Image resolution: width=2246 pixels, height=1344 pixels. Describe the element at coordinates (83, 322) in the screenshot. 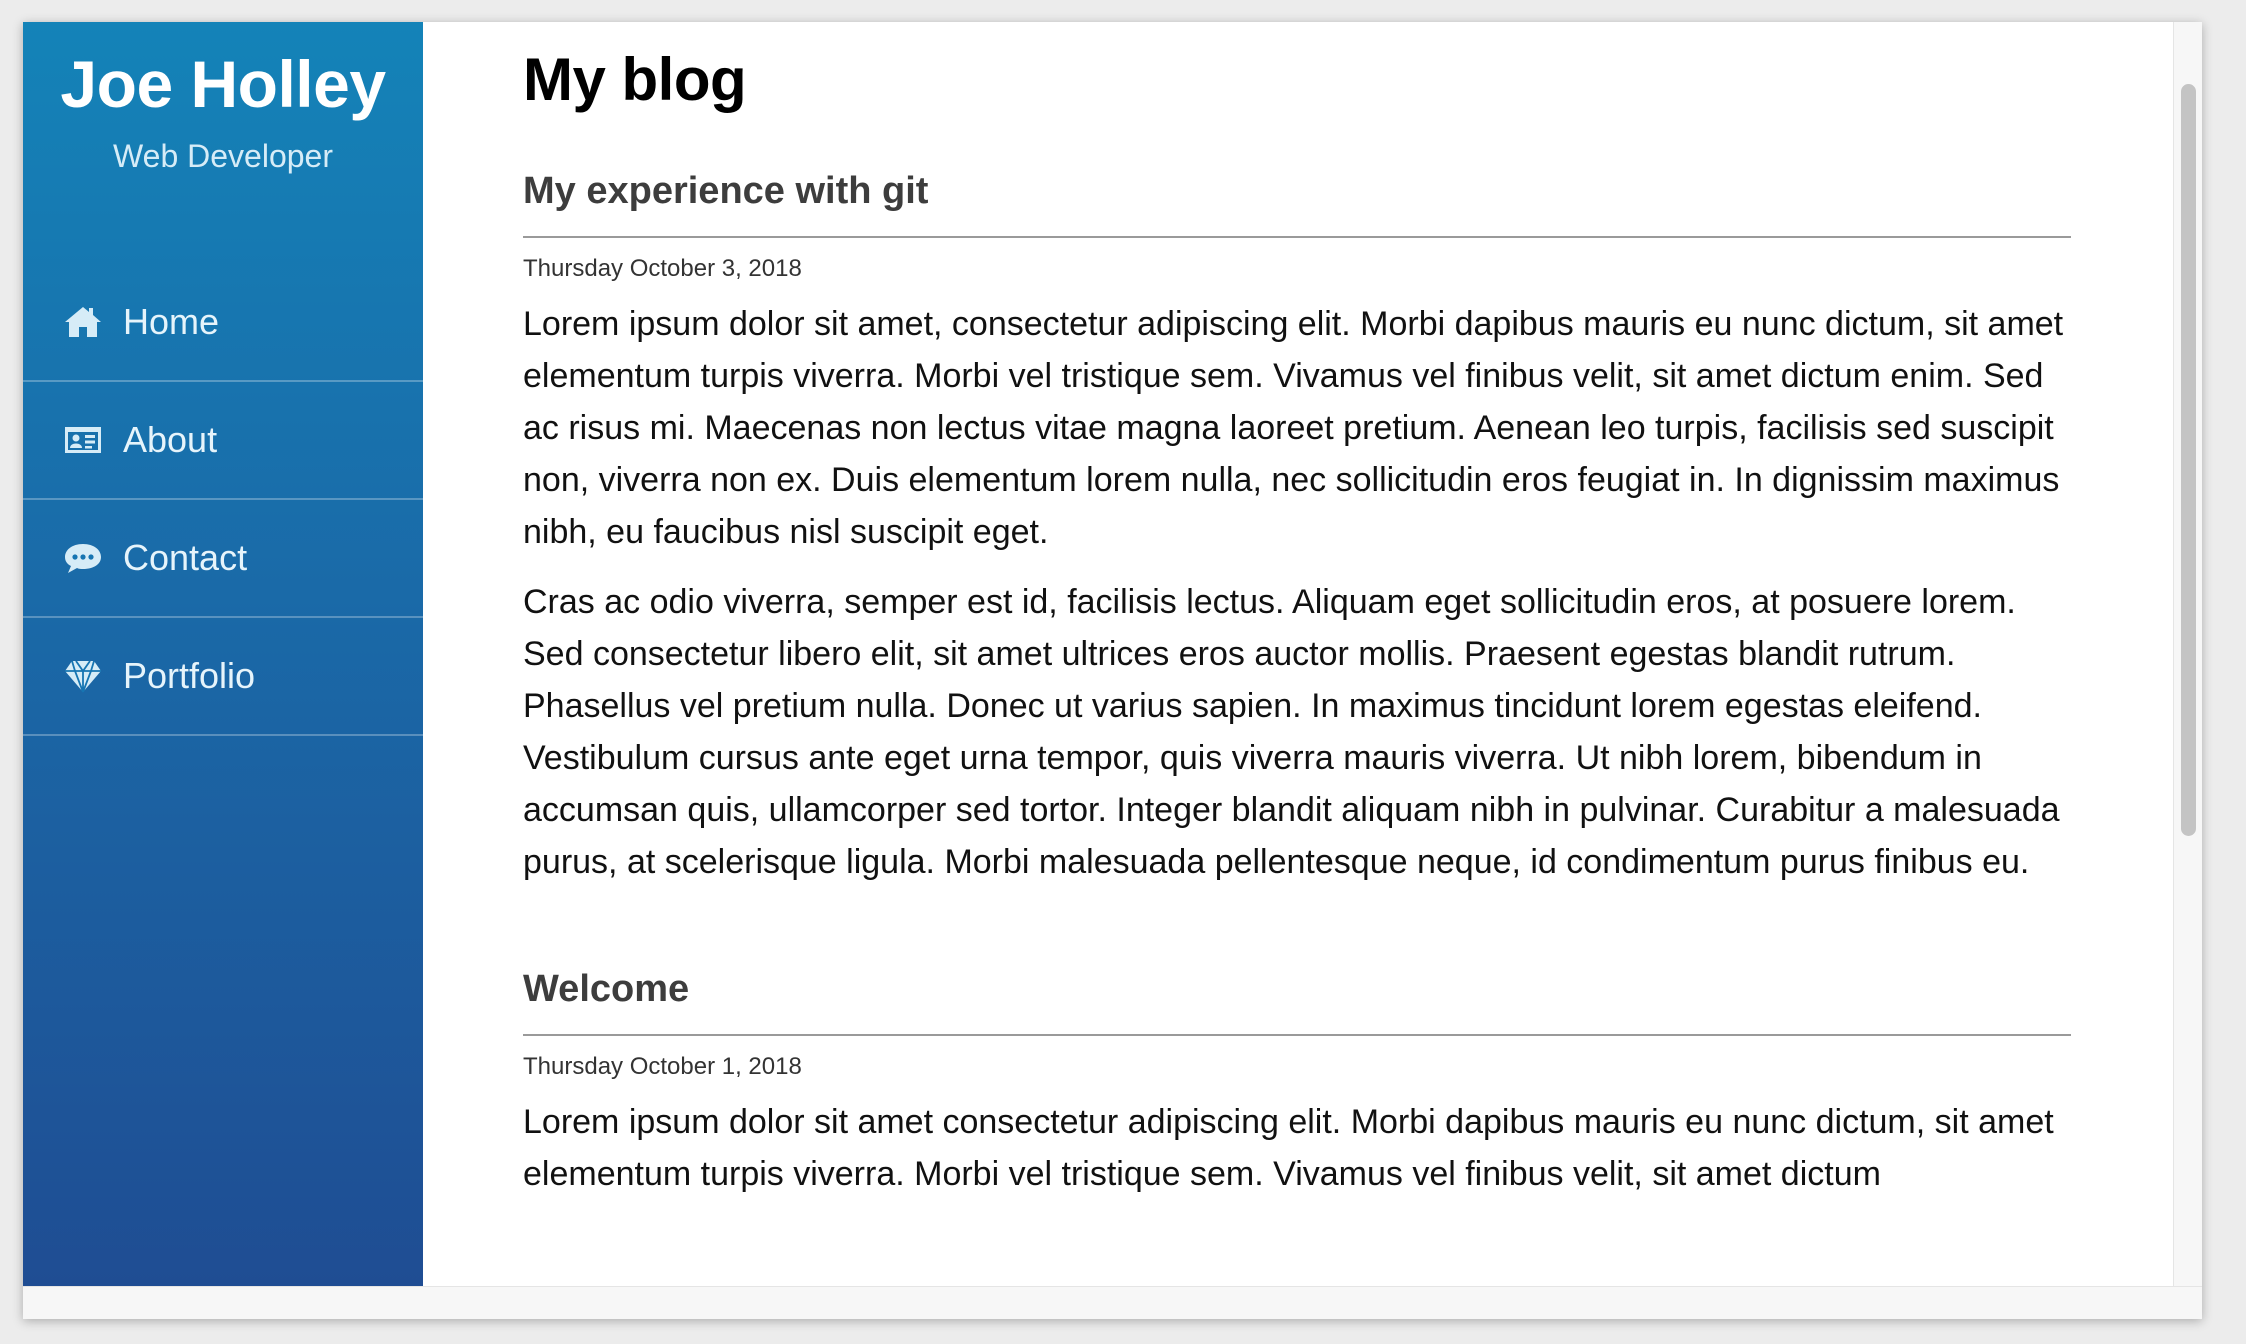

I see `home-icon` at that location.